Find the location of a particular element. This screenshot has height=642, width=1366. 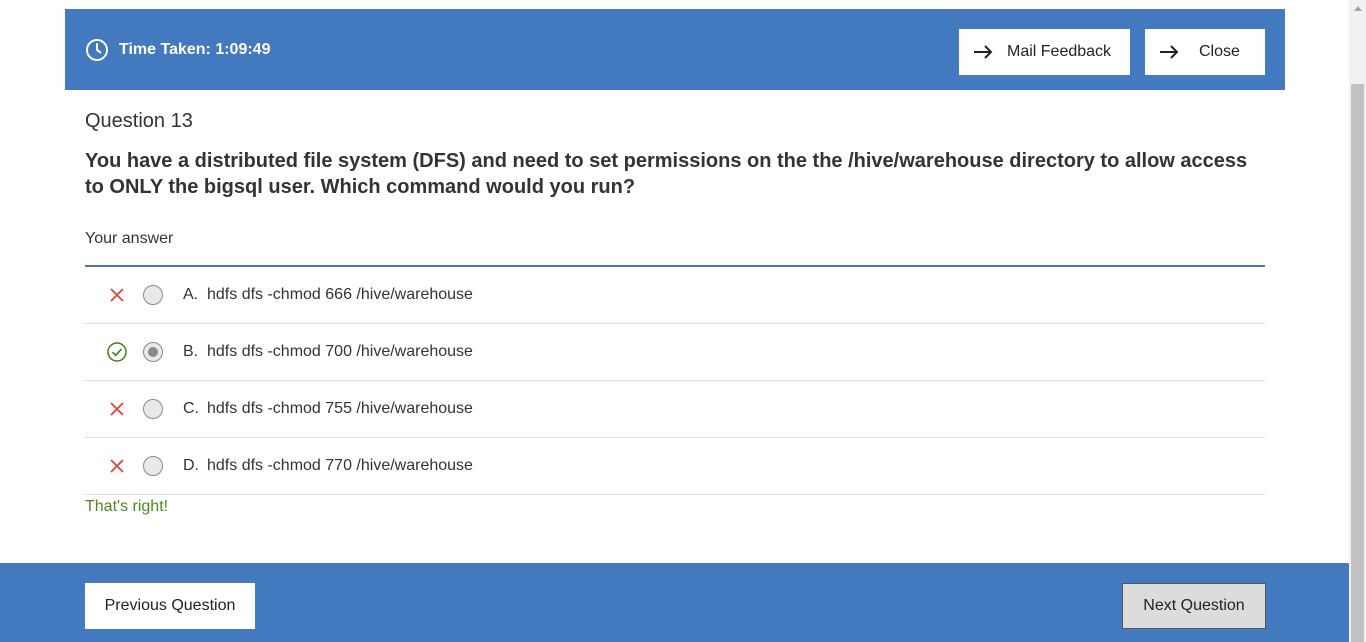

mail-feedback-button: Mail Feedback is located at coordinates (1044, 52).